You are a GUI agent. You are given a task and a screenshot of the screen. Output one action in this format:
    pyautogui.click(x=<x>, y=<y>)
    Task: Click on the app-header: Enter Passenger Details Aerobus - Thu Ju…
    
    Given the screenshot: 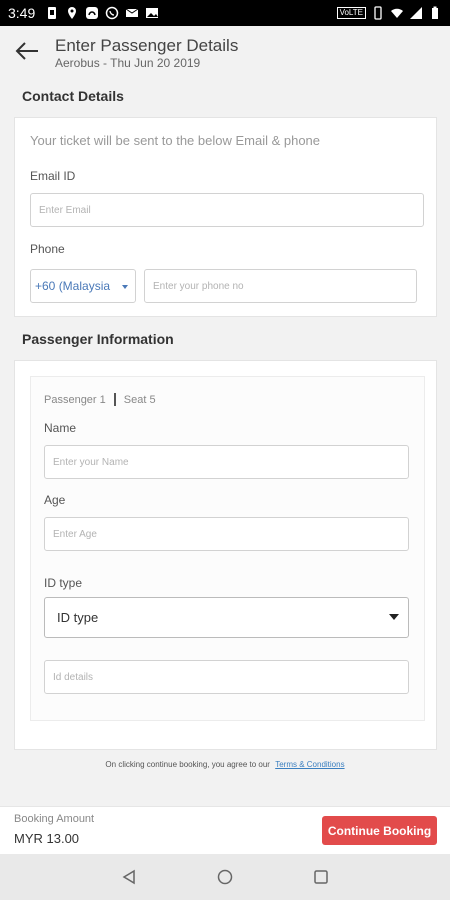 What is the action you would take?
    pyautogui.click(x=225, y=51)
    